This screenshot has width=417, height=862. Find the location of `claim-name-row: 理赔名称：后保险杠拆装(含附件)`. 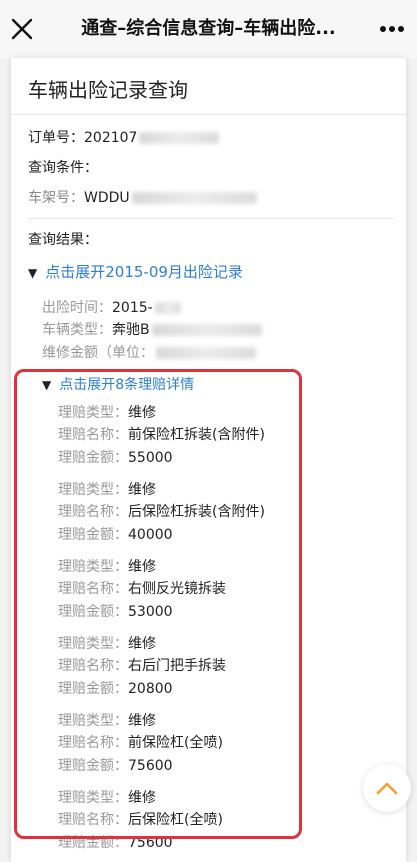

claim-name-row: 理赔名称：后保险杠拆装(含附件) is located at coordinates (161, 511).